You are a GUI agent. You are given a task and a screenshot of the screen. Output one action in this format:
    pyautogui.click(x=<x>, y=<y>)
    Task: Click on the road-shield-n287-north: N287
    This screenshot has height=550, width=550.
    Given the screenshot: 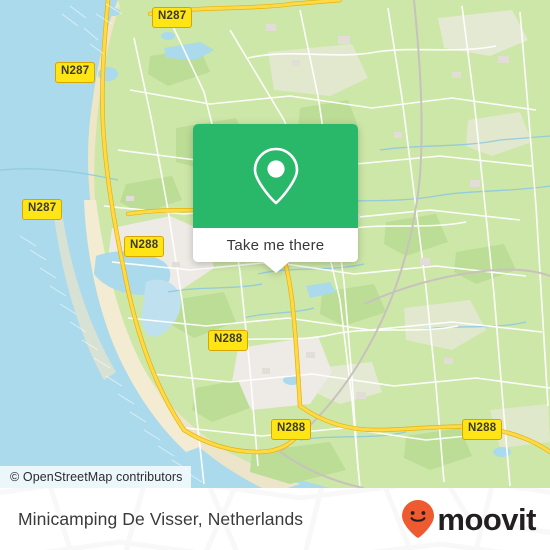 What is the action you would take?
    pyautogui.click(x=172, y=17)
    